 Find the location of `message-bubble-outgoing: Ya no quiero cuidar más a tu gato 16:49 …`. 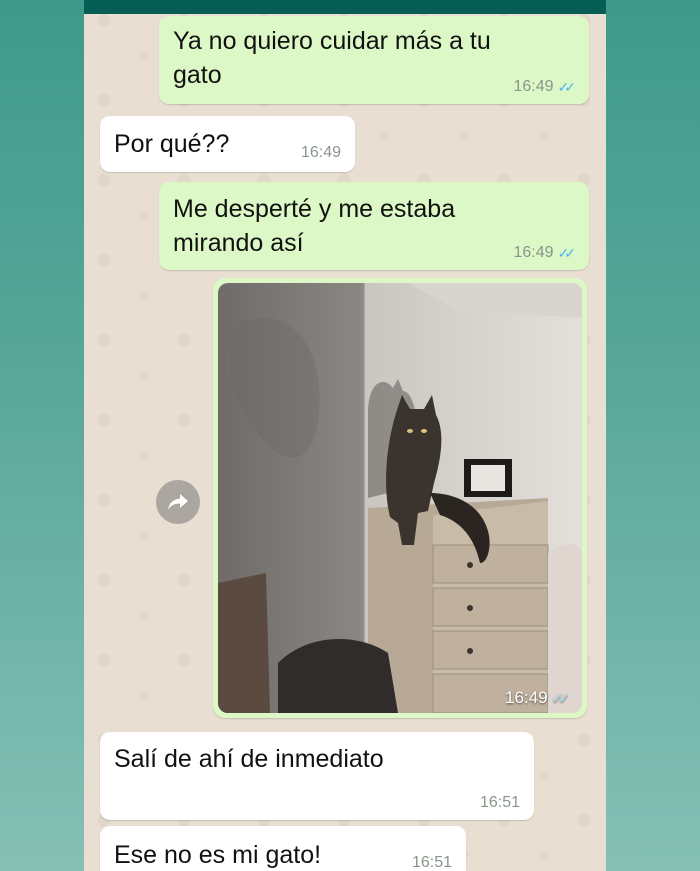

message-bubble-outgoing: Ya no quiero cuidar más a tu gato 16:49 … is located at coordinates (374, 60).